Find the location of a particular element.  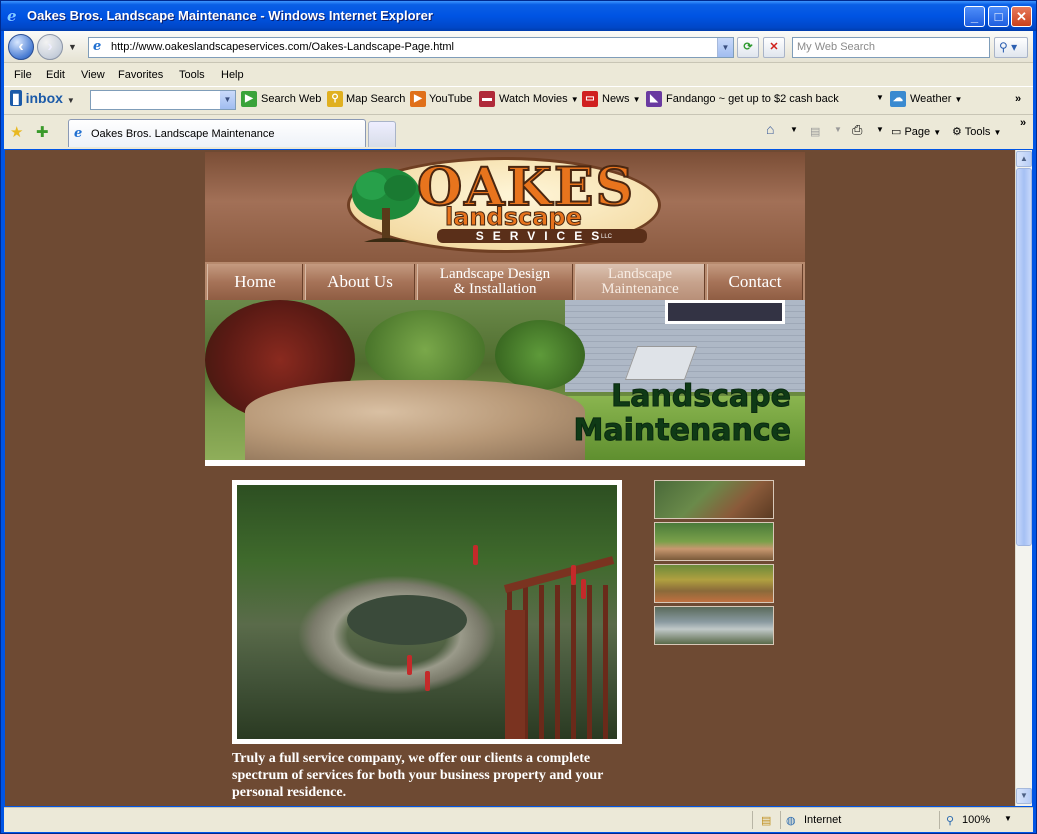

toolbar-search-dropdown-icon: ▼ is located at coordinates (227, 100).